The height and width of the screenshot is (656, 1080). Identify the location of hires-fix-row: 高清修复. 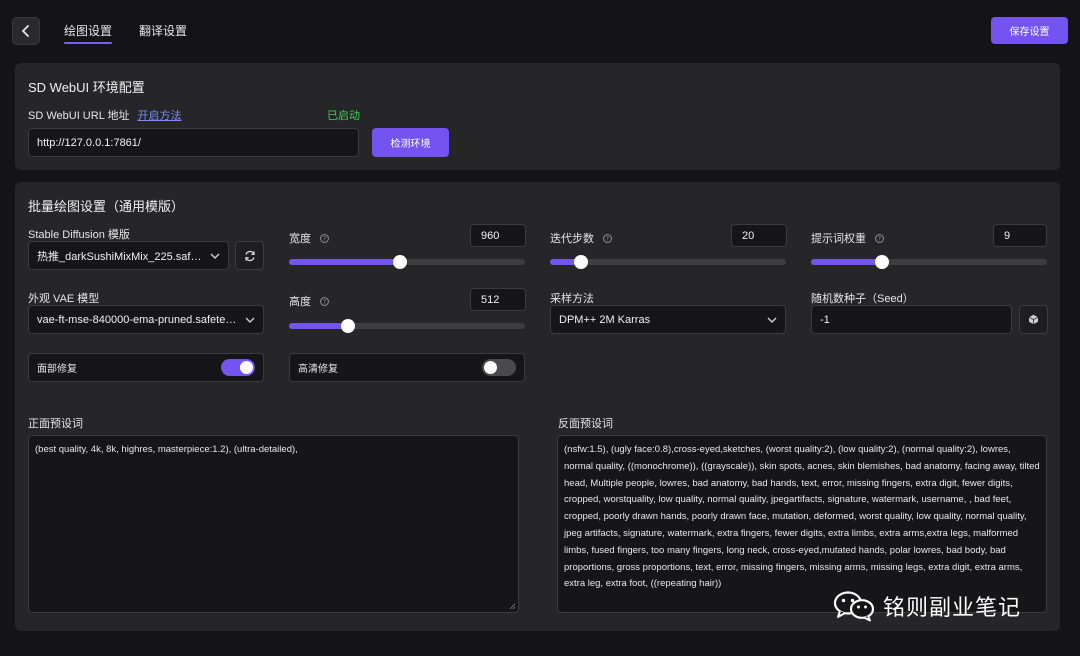
(407, 367).